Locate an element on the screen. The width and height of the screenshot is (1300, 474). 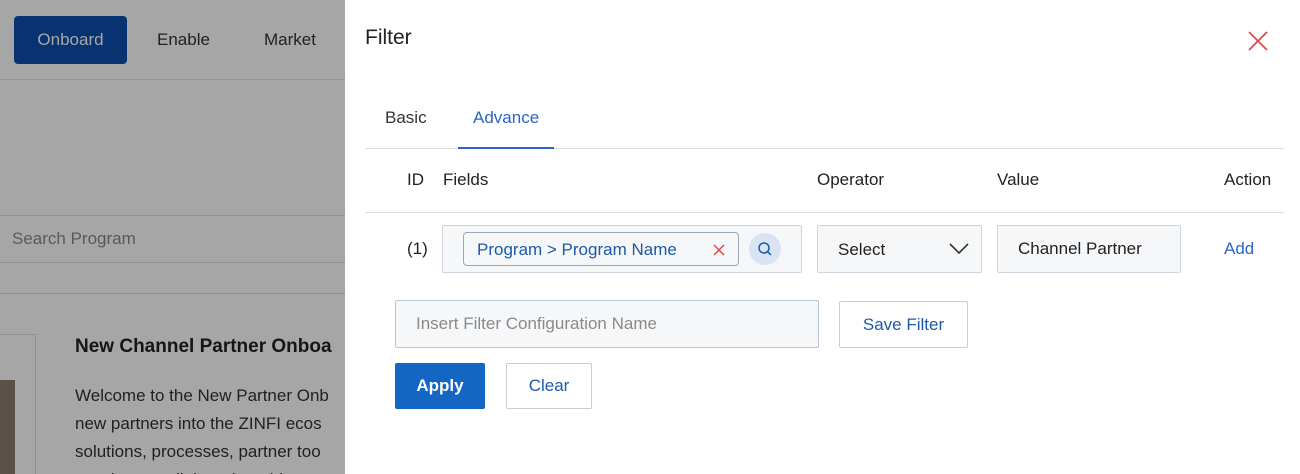
save-filter-button: Save Filter is located at coordinates (903, 324).